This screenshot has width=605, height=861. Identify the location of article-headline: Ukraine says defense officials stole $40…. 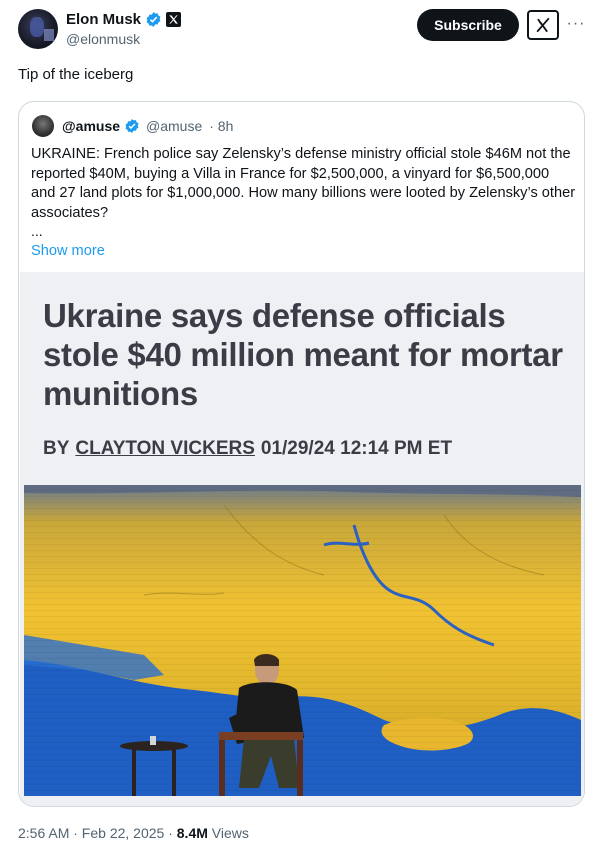
(303, 354).